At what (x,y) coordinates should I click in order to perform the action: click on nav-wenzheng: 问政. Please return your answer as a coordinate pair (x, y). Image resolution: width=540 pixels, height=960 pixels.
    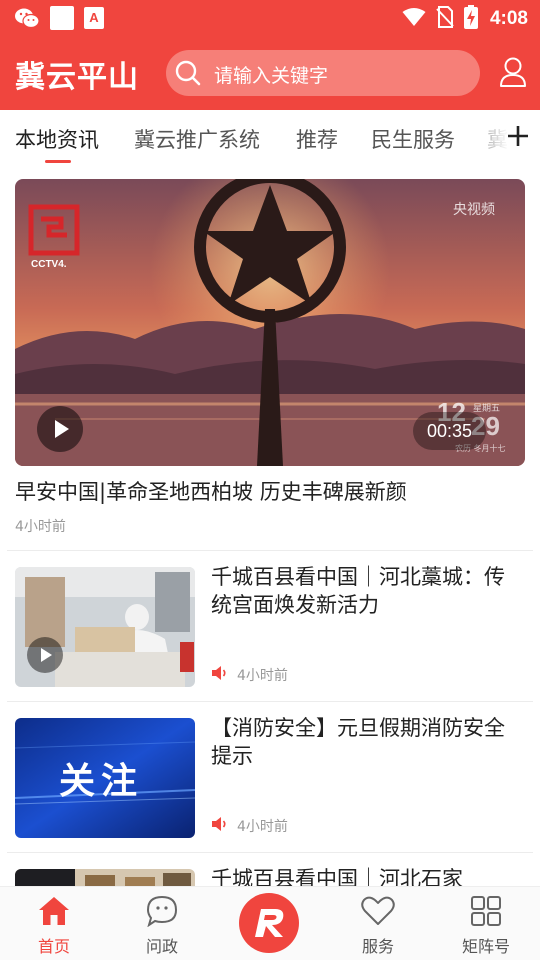
    Looking at the image, I should click on (162, 926).